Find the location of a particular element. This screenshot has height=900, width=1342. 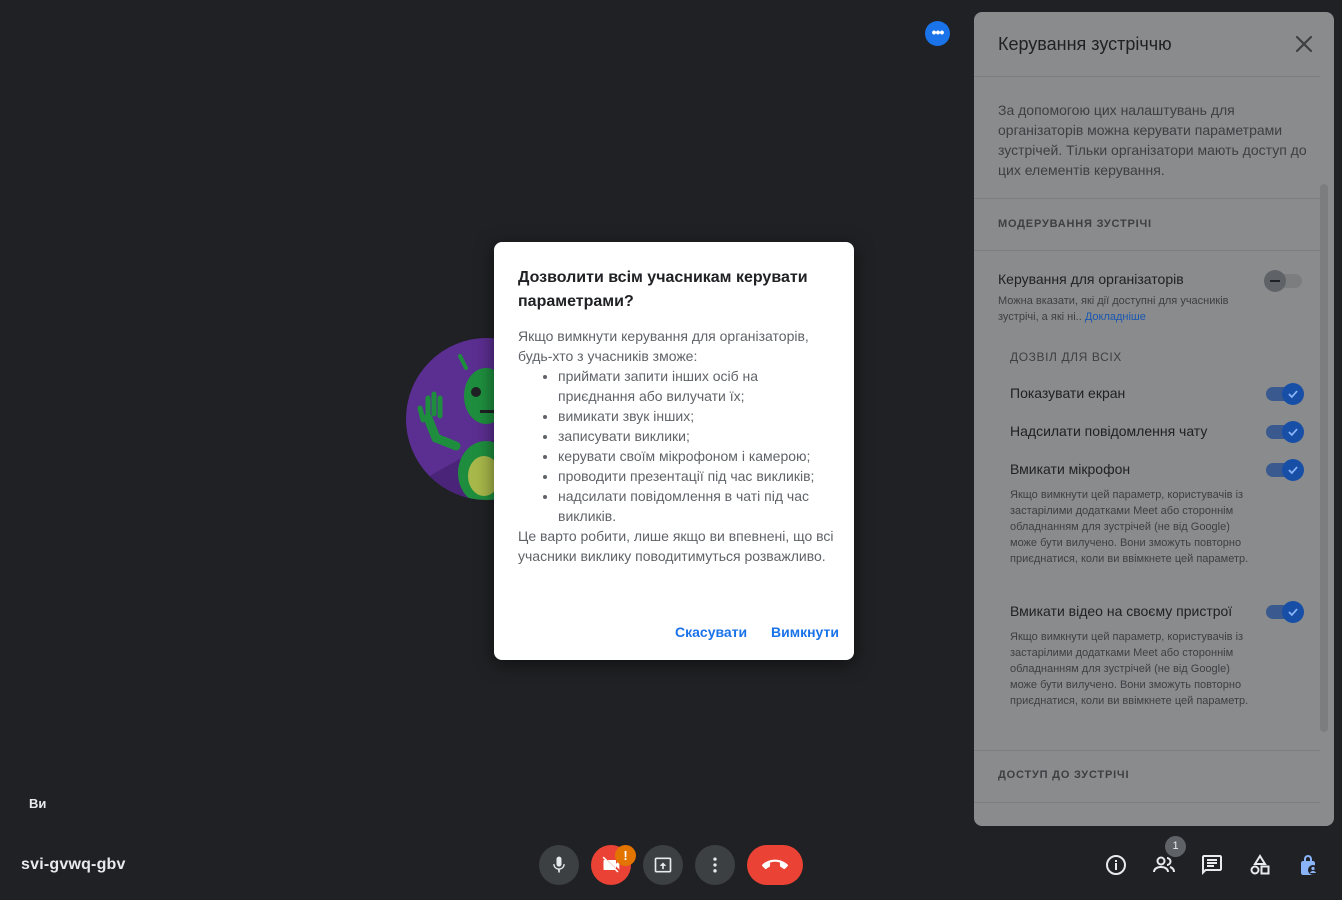

host-controls-title: Керування для організаторів is located at coordinates (1091, 279).